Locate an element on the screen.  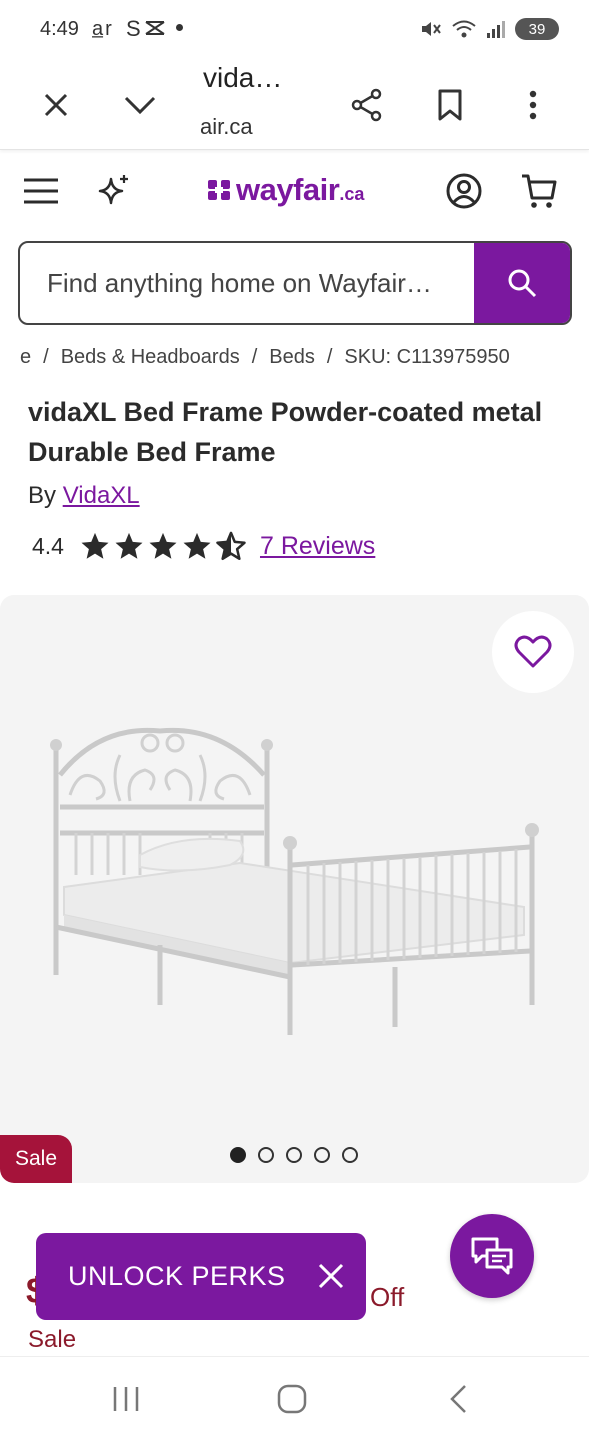
notification-icons-graphic: a̲r S is located at coordinates (128, 28).